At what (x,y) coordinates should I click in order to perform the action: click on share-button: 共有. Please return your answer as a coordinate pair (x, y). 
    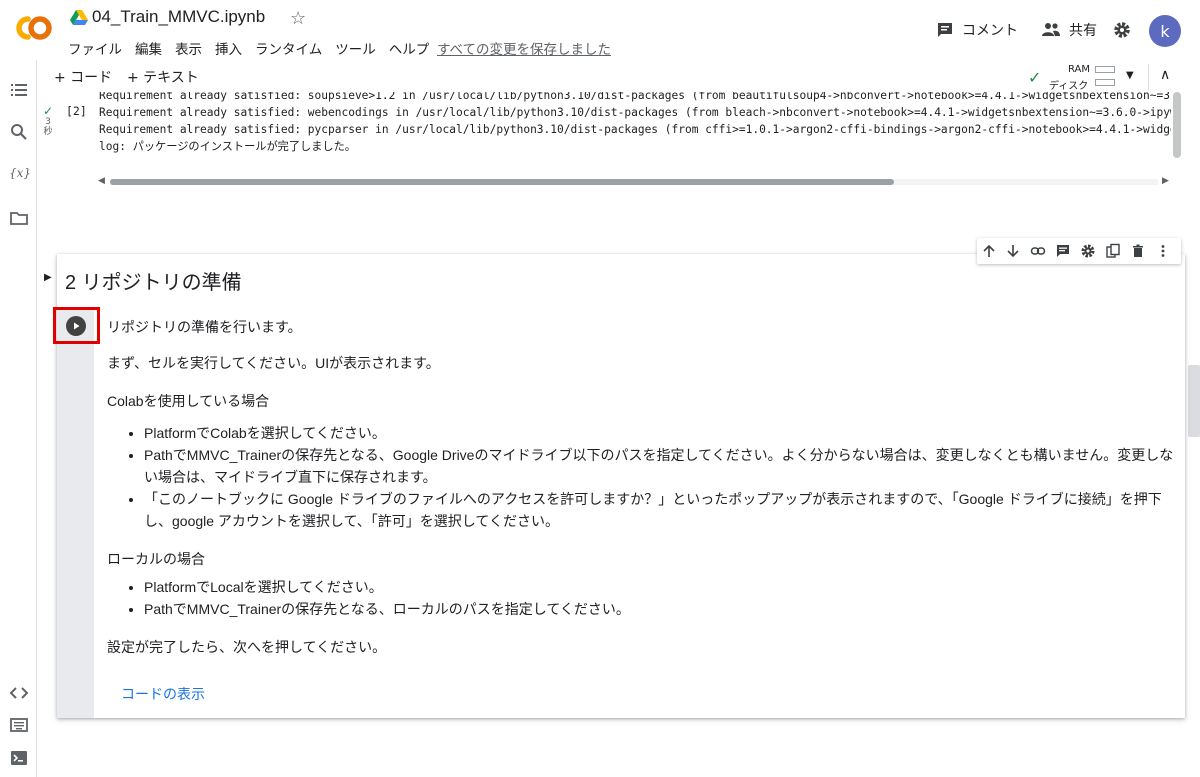
    Looking at the image, I should click on (1069, 30).